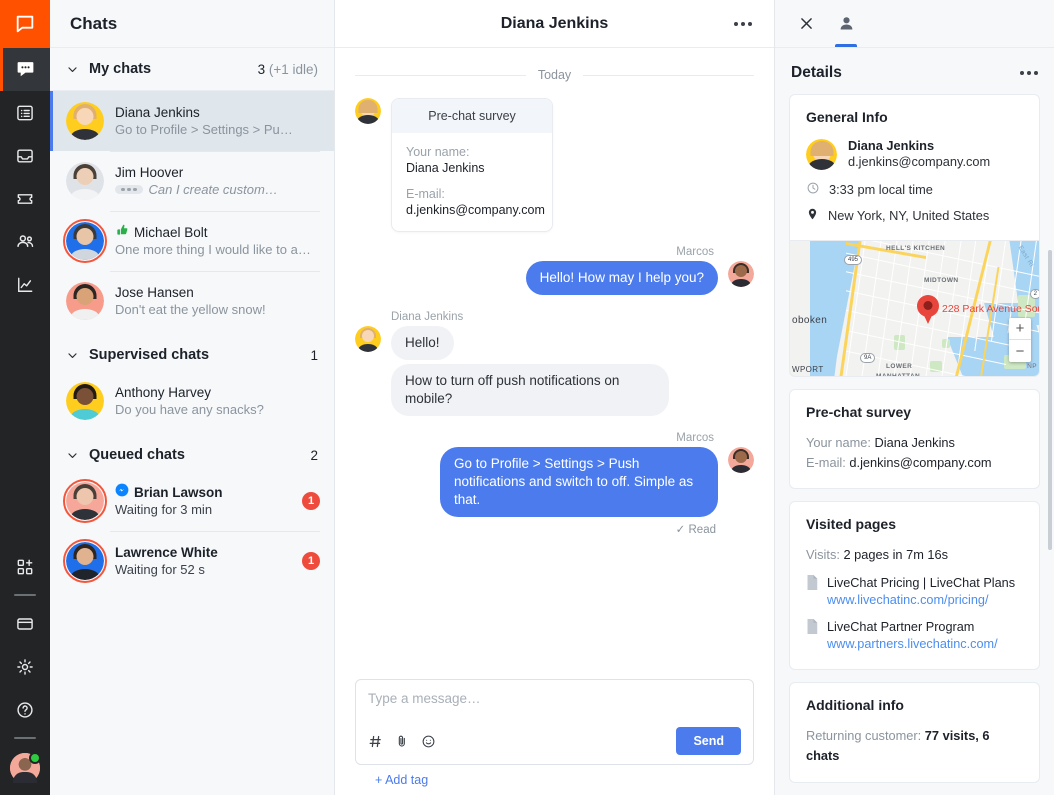 This screenshot has width=1054, height=795. I want to click on message-composer: Type a message… Send, so click(554, 722).